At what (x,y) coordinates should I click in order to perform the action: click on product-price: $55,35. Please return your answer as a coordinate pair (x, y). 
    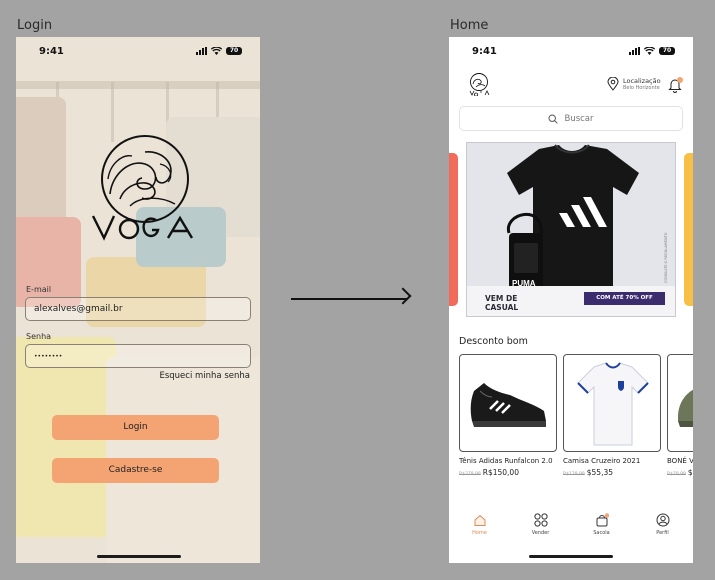
    Looking at the image, I should click on (599, 472).